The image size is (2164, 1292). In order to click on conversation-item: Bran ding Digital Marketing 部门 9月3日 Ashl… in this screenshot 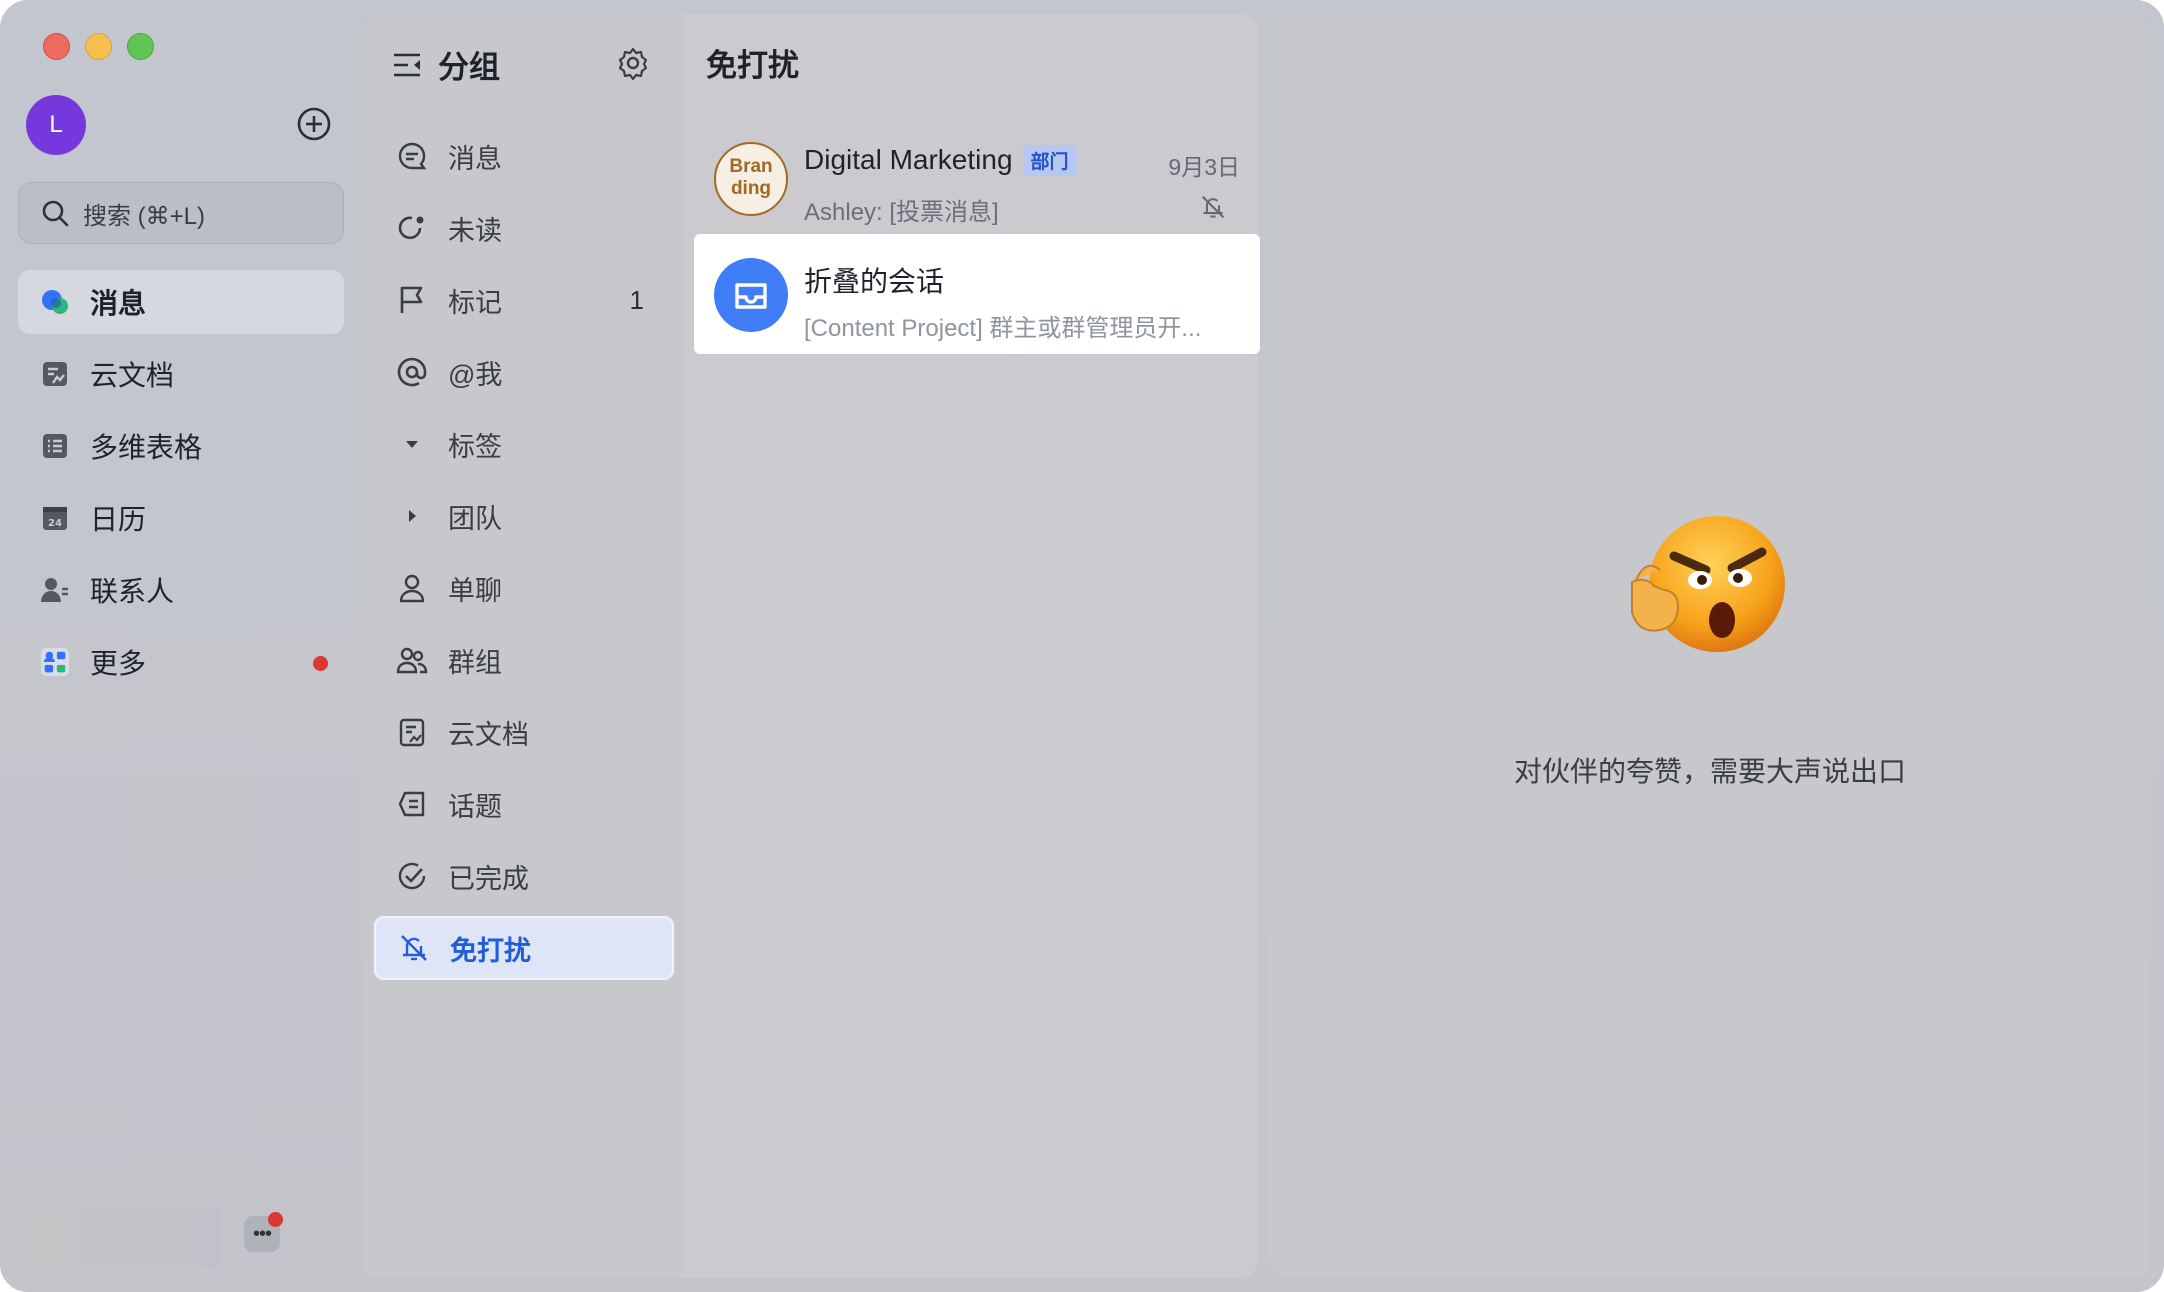, I will do `click(977, 178)`.